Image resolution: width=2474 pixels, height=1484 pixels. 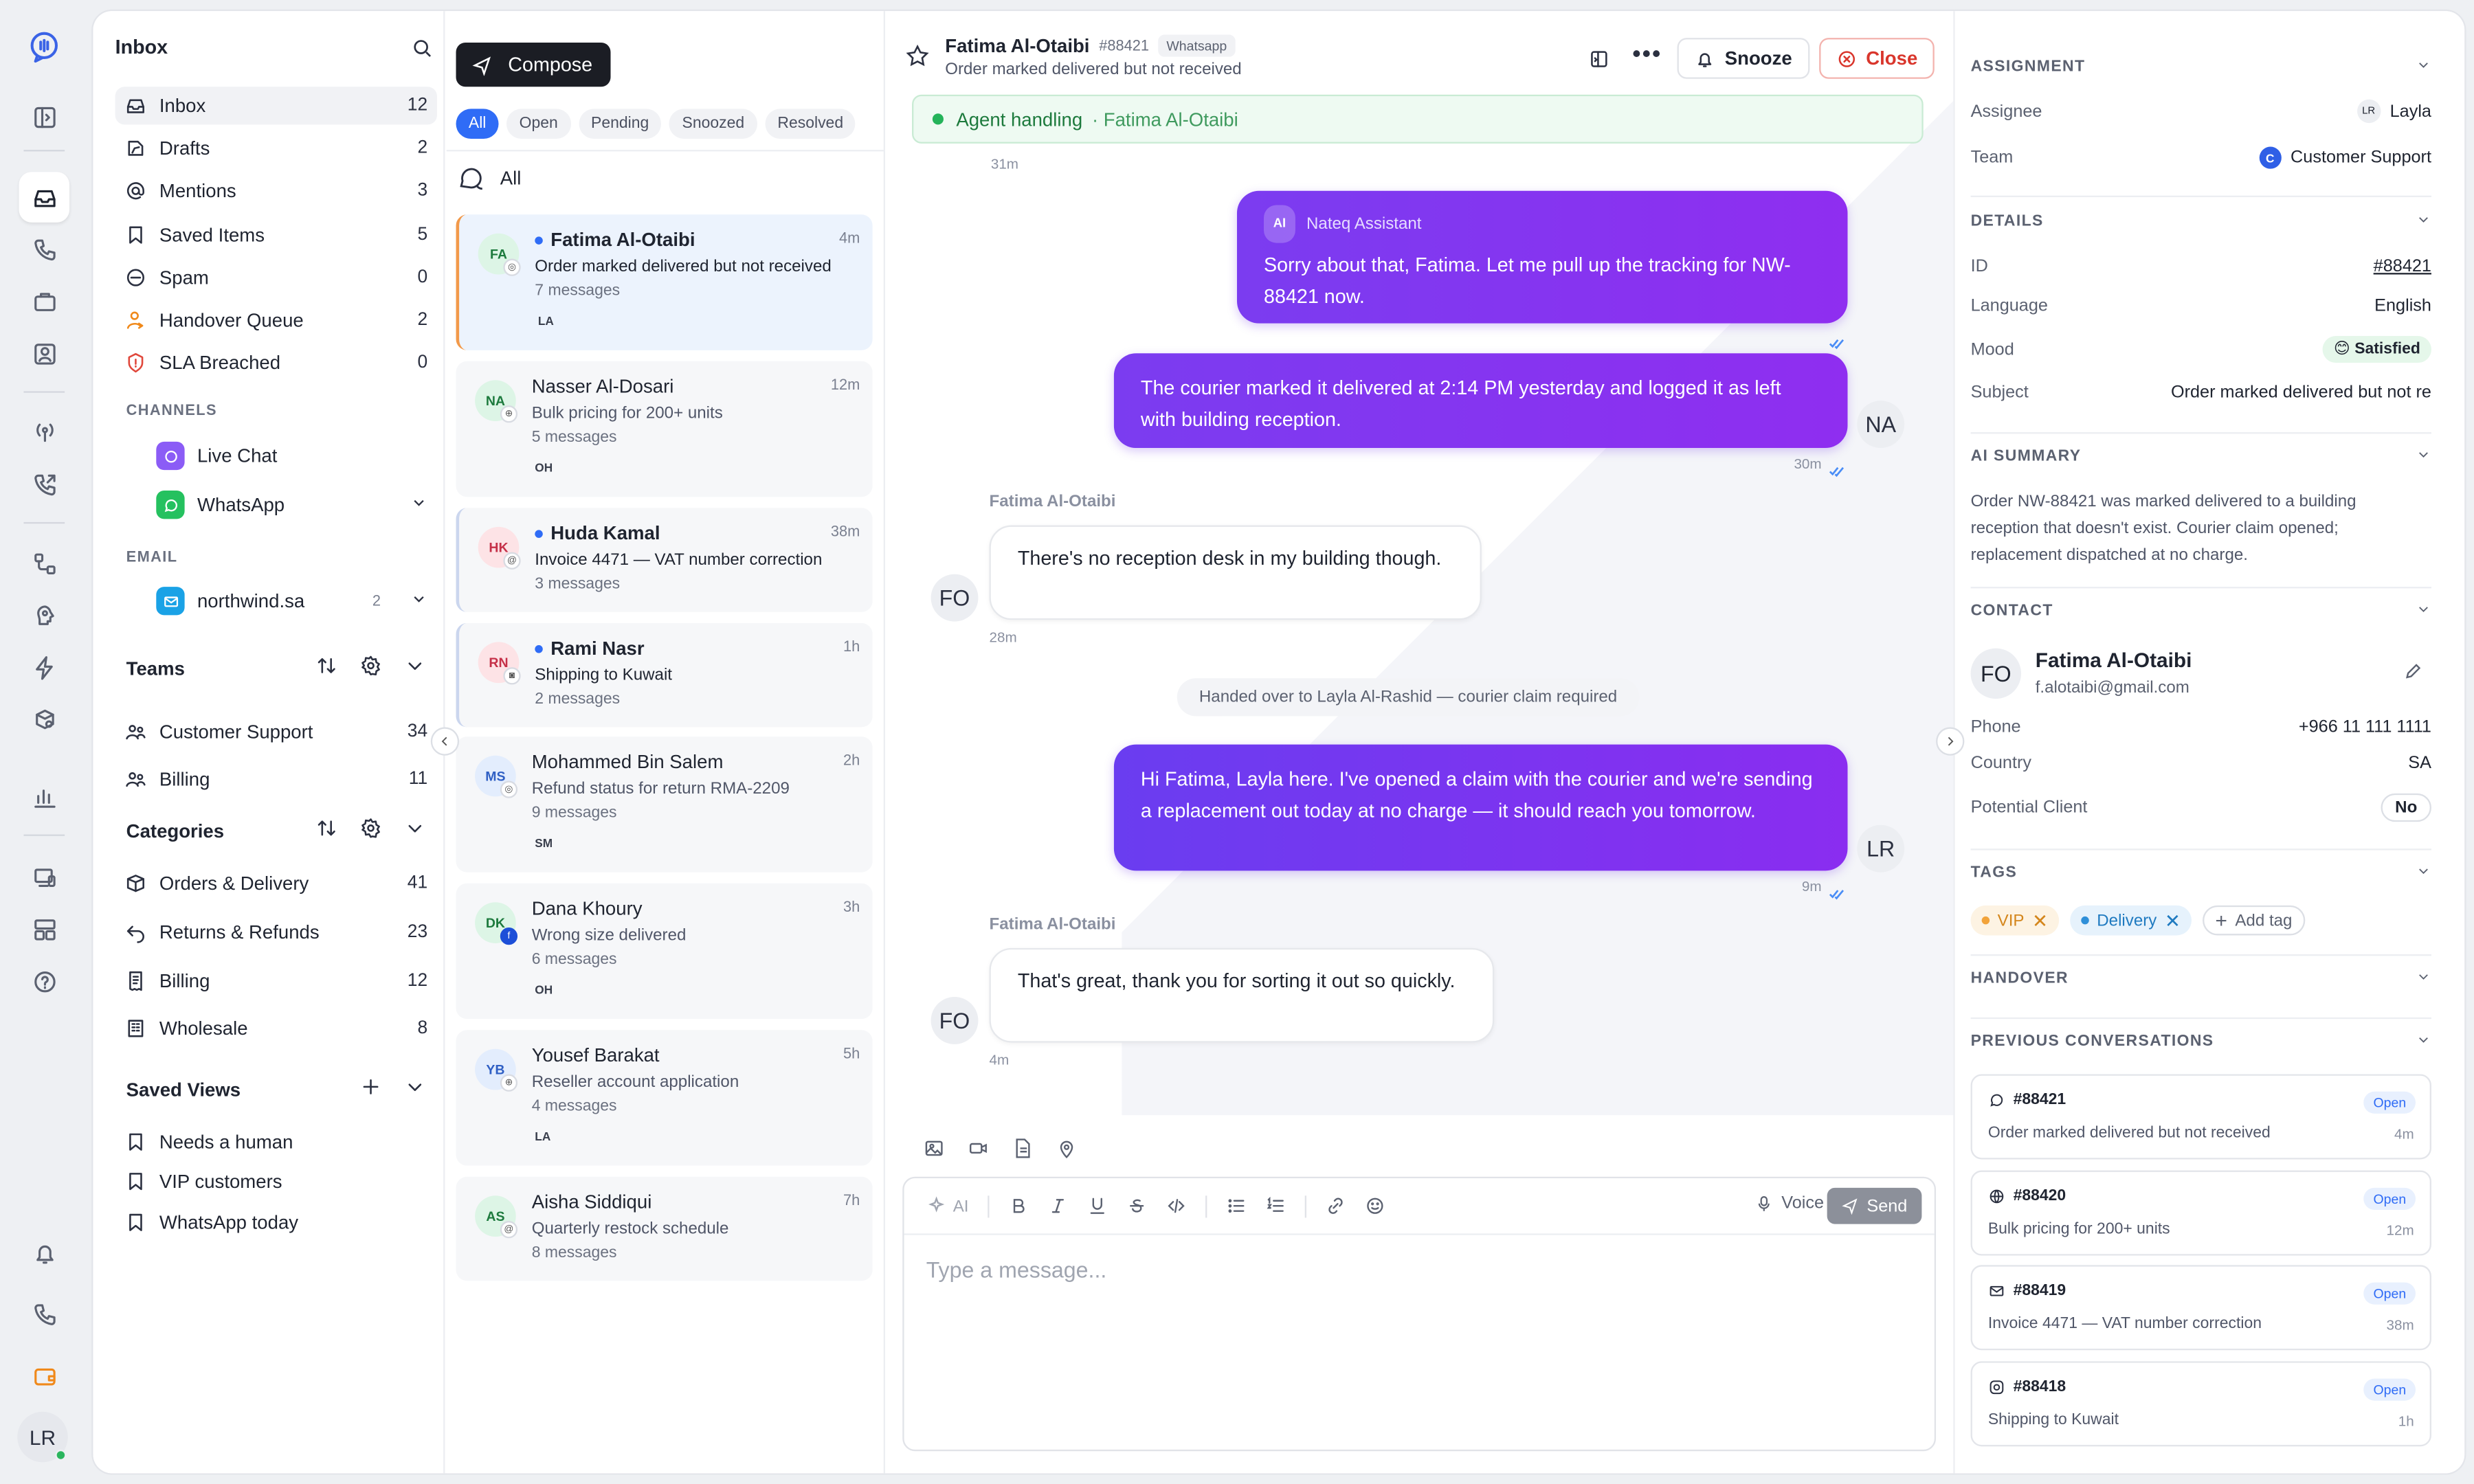 I want to click on potential-client-toggle: No, so click(x=2406, y=807).